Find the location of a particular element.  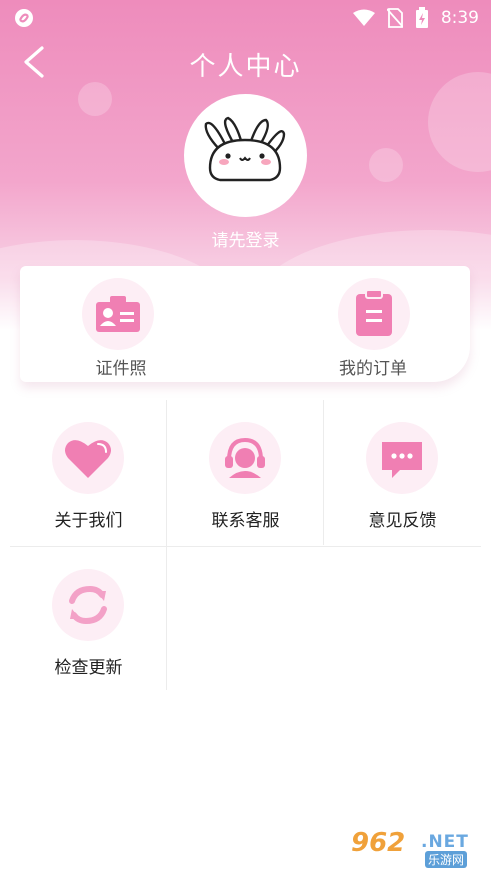

about-us-label: 关于我们 is located at coordinates (88, 521).